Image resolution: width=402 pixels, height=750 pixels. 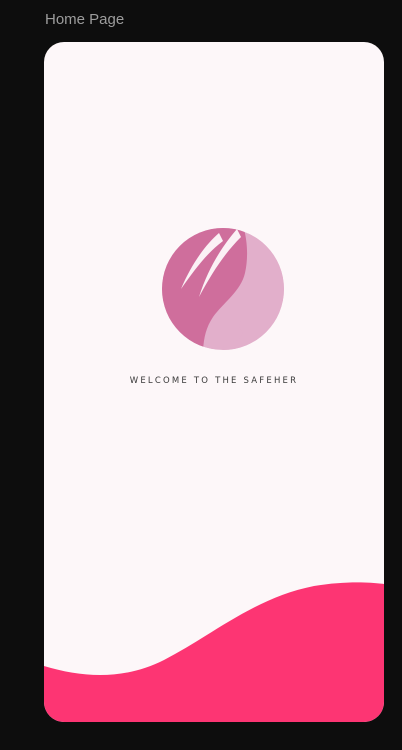 I want to click on woman-profile-icon, so click(x=223, y=289).